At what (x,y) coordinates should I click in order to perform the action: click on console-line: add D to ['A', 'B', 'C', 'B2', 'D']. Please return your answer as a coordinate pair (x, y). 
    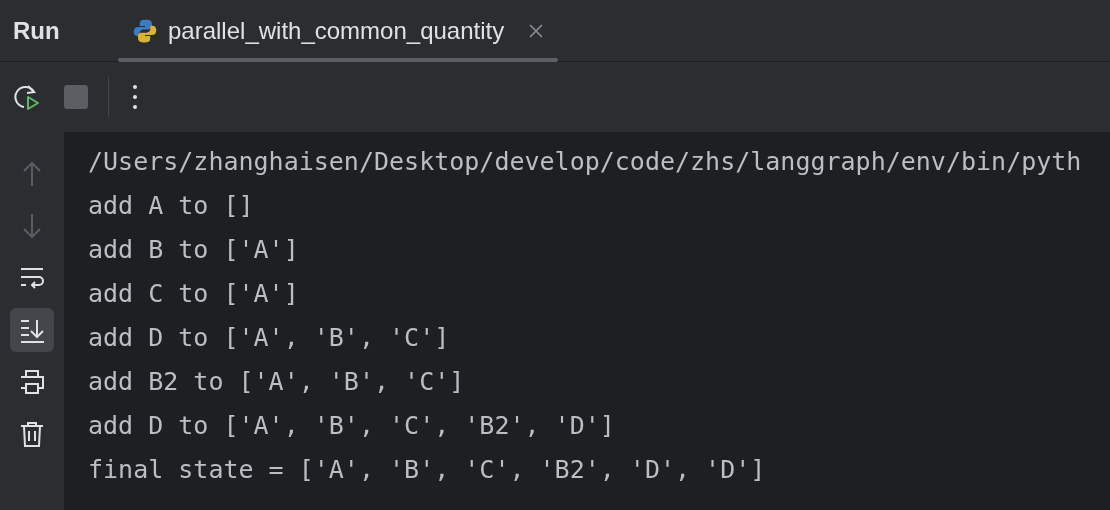
    Looking at the image, I should click on (352, 426).